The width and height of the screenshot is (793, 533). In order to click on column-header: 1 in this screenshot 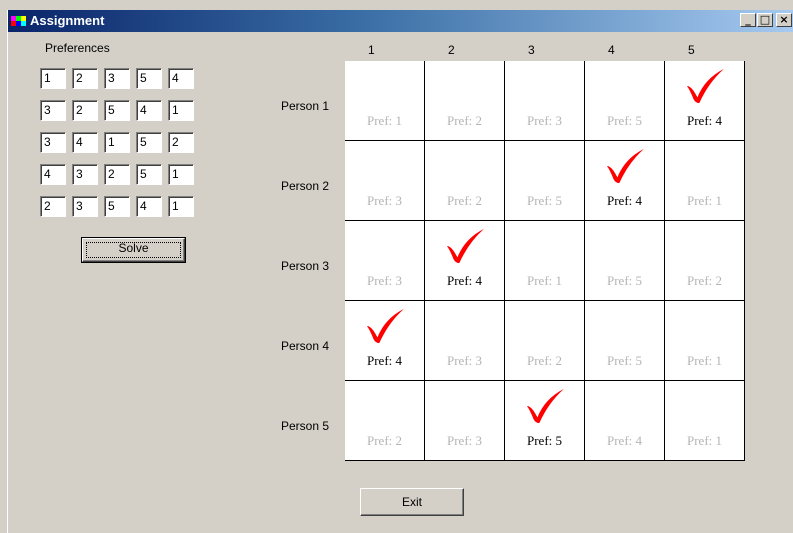, I will do `click(371, 50)`.